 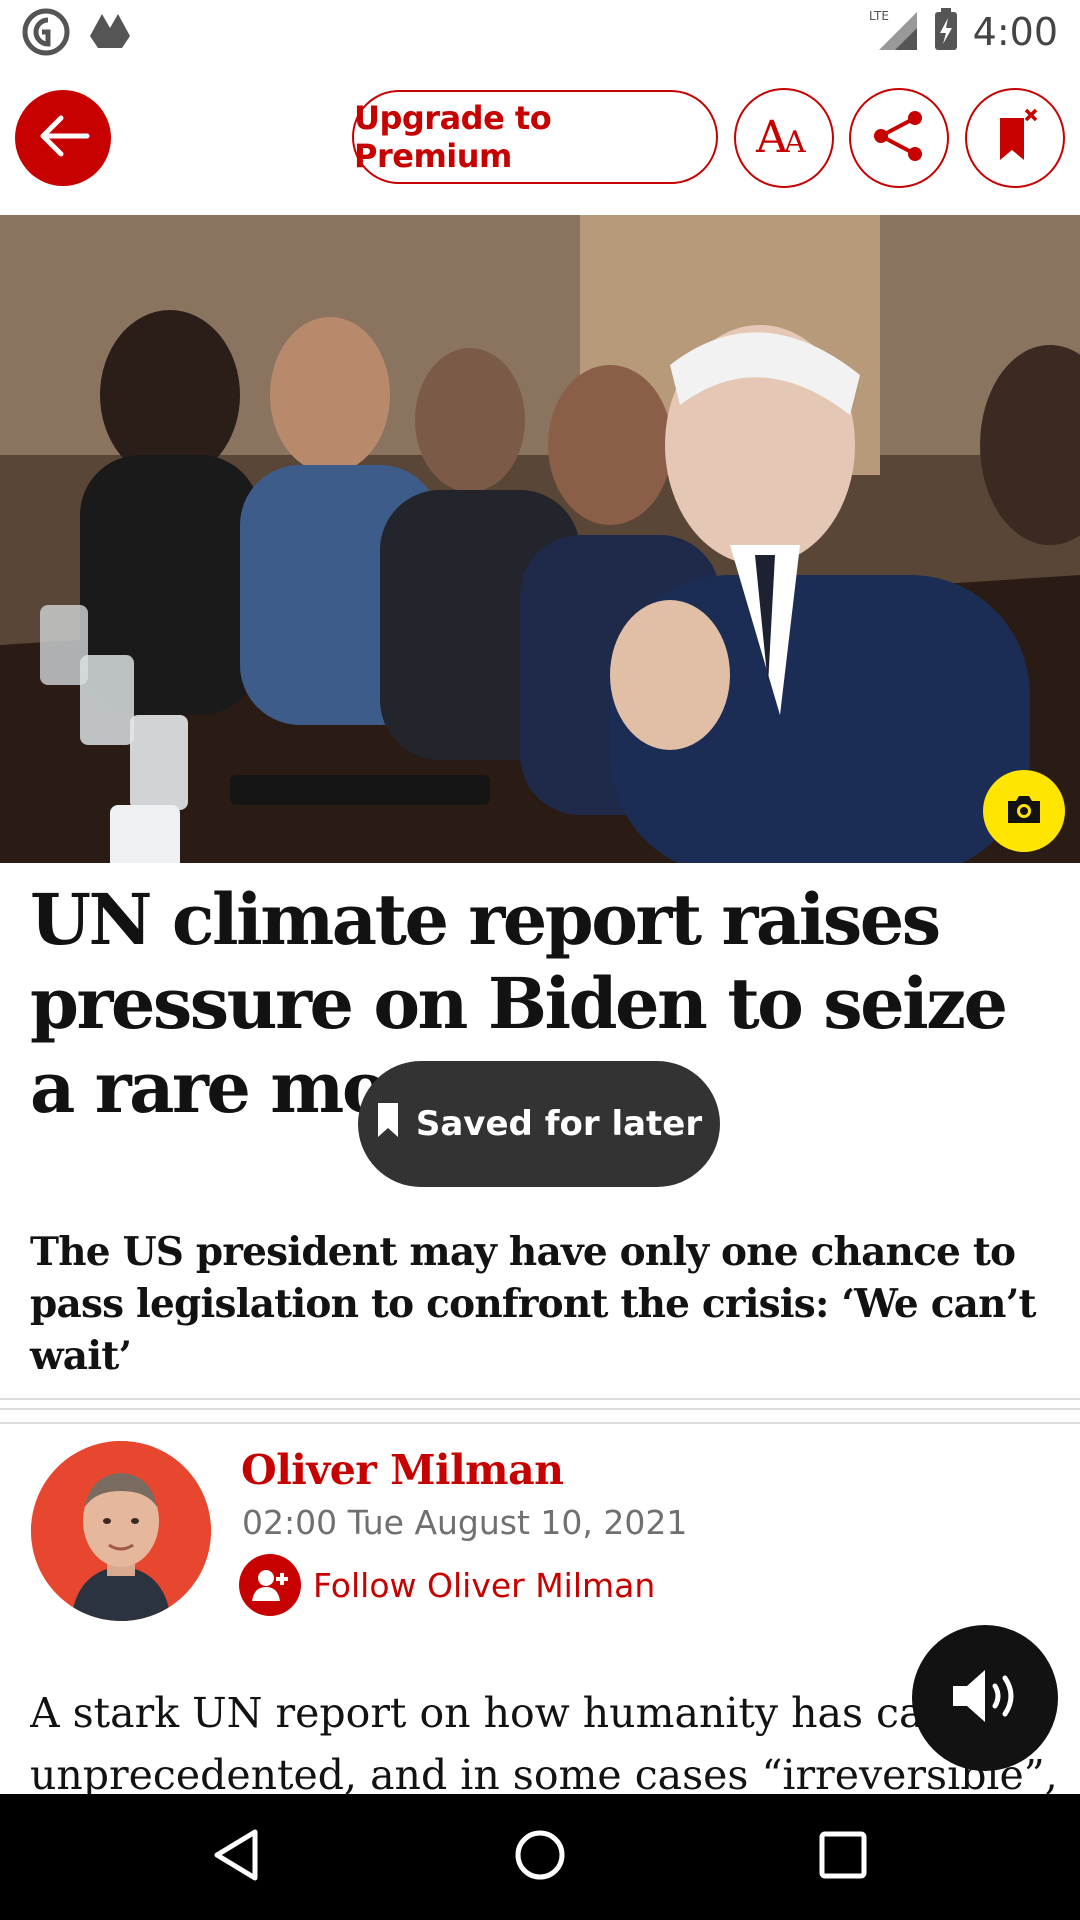 I want to click on back-button, so click(x=63, y=138).